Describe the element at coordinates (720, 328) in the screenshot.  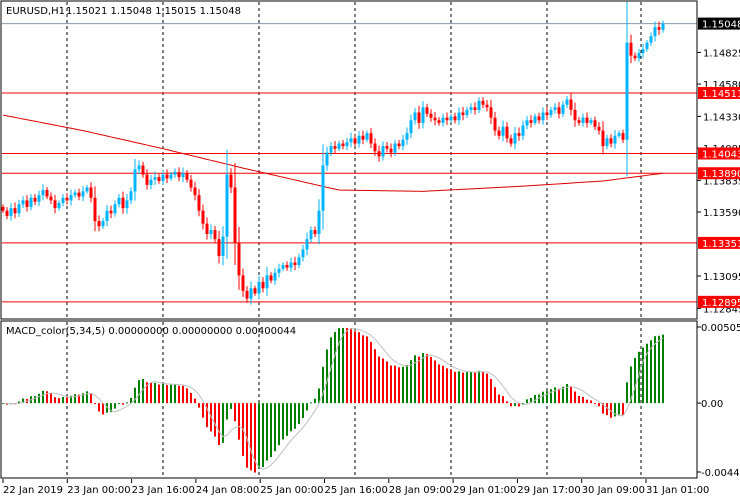
I see `macd-tick-label: 0.0050553` at that location.